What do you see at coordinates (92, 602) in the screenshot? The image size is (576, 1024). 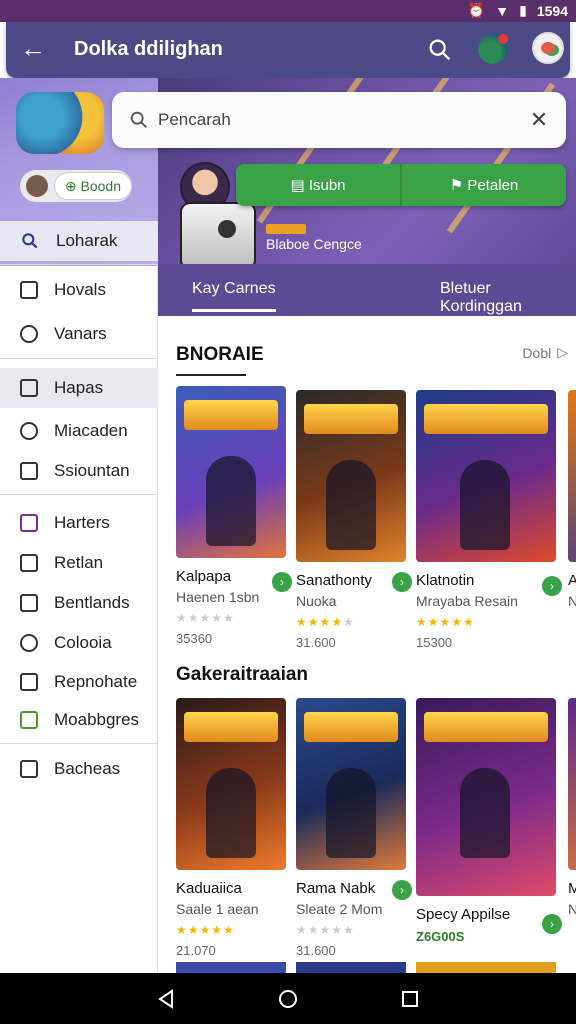 I see `drawer-item-label: Bentlands` at bounding box center [92, 602].